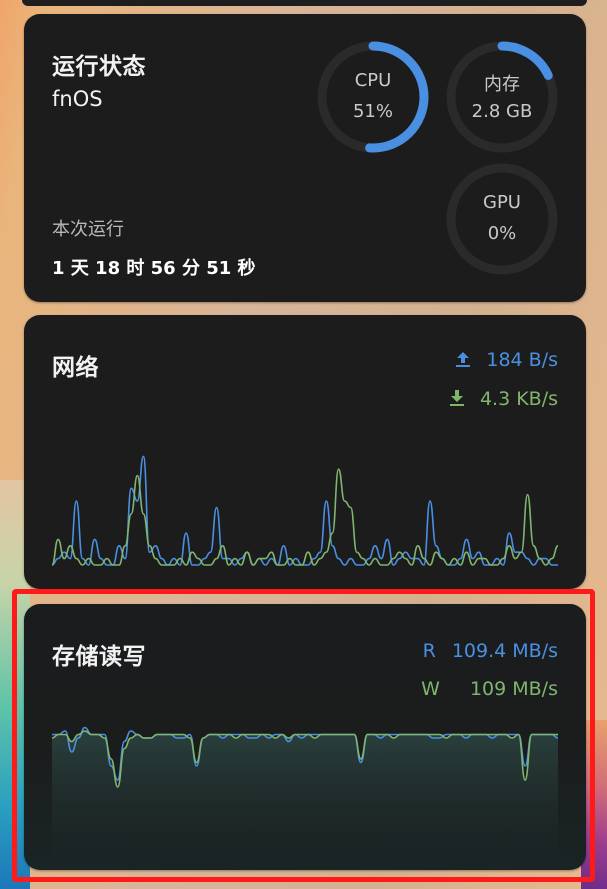 The height and width of the screenshot is (889, 607). Describe the element at coordinates (373, 80) in the screenshot. I see `cpu-gauge-label: CPU` at that location.